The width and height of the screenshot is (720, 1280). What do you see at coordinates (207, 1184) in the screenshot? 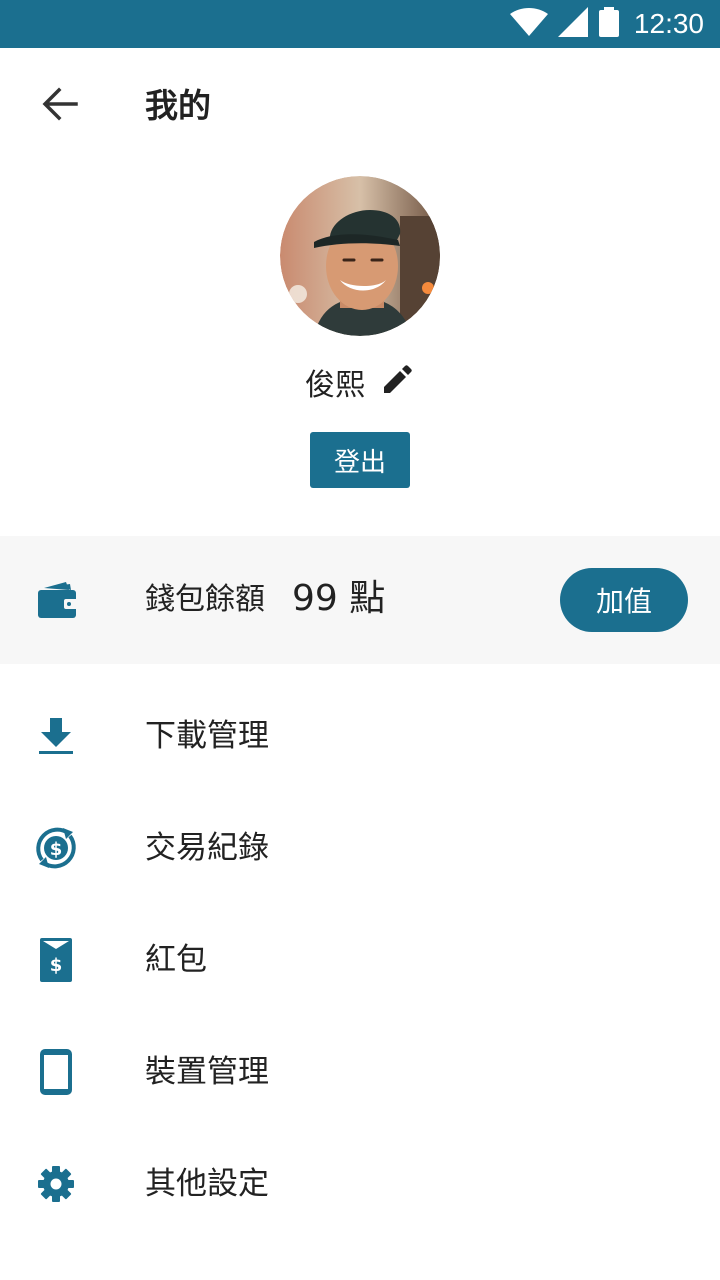
I see `menu-label: 其他設定` at bounding box center [207, 1184].